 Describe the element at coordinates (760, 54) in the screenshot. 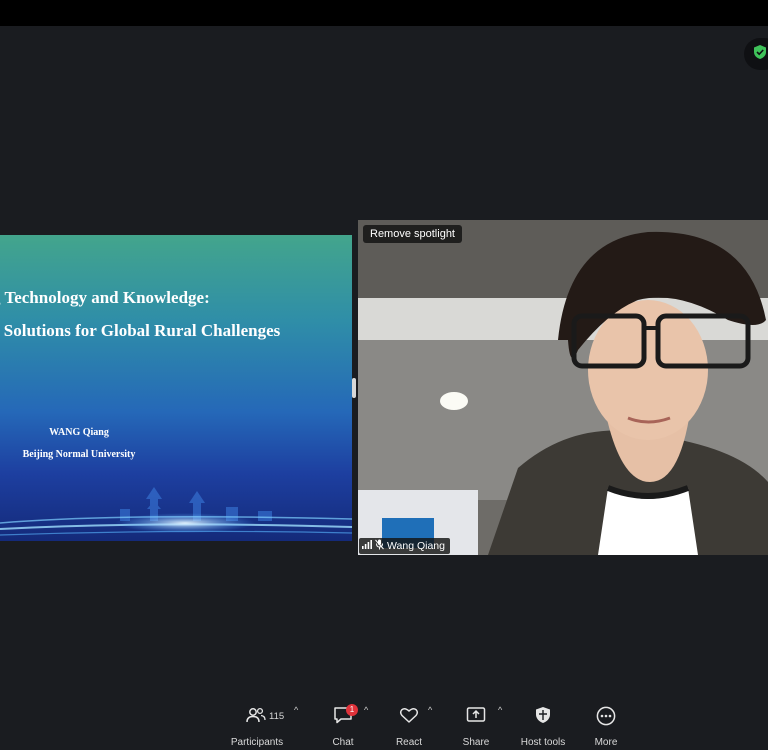

I see `shield-check-icon` at that location.